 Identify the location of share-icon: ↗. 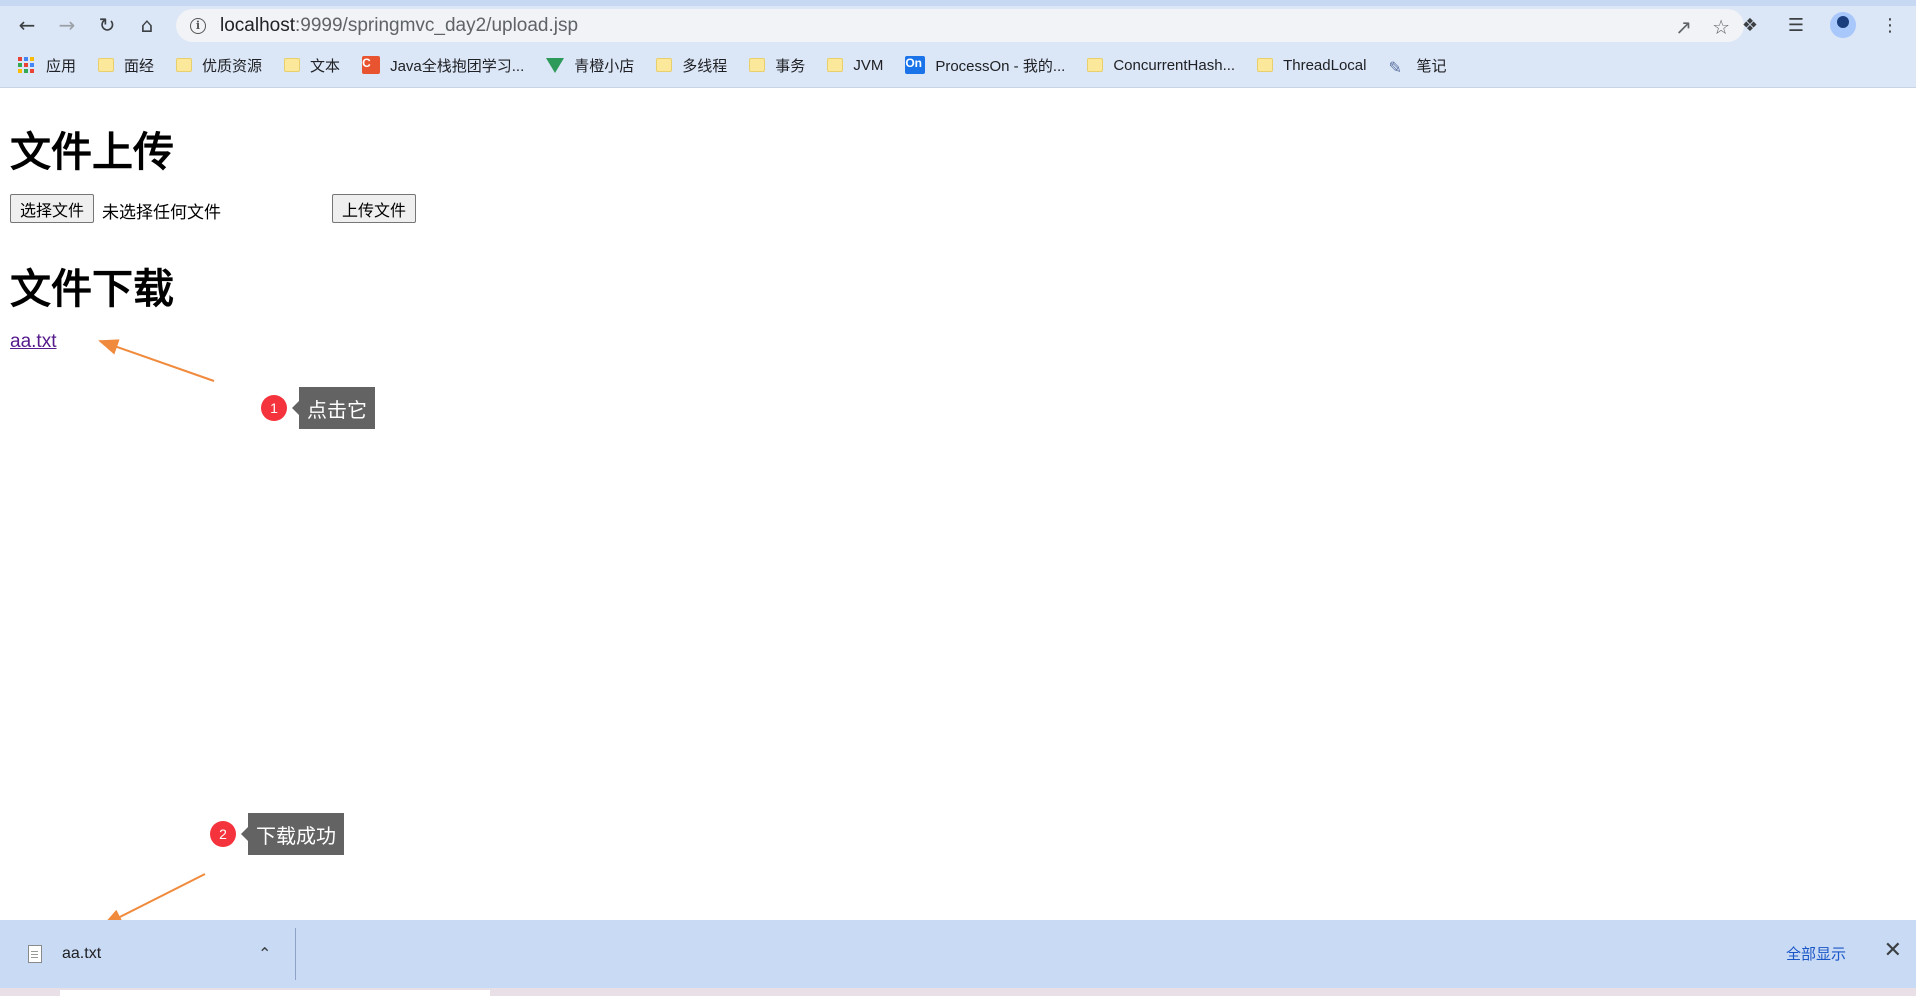
(1683, 27).